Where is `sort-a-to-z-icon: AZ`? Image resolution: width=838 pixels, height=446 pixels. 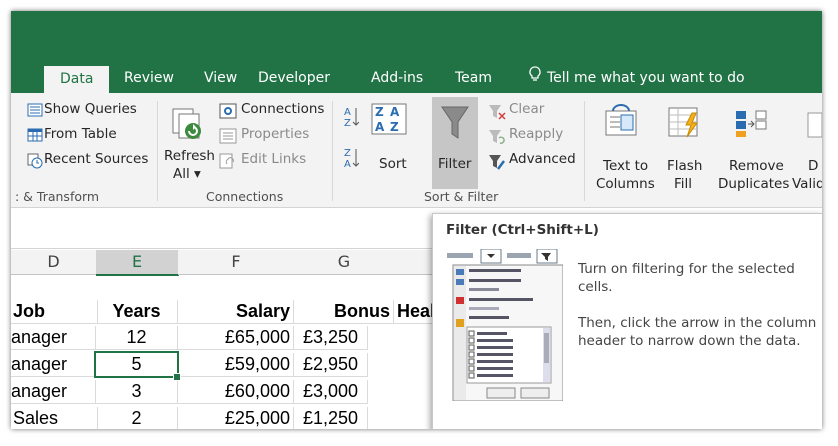 sort-a-to-z-icon: AZ is located at coordinates (351, 119).